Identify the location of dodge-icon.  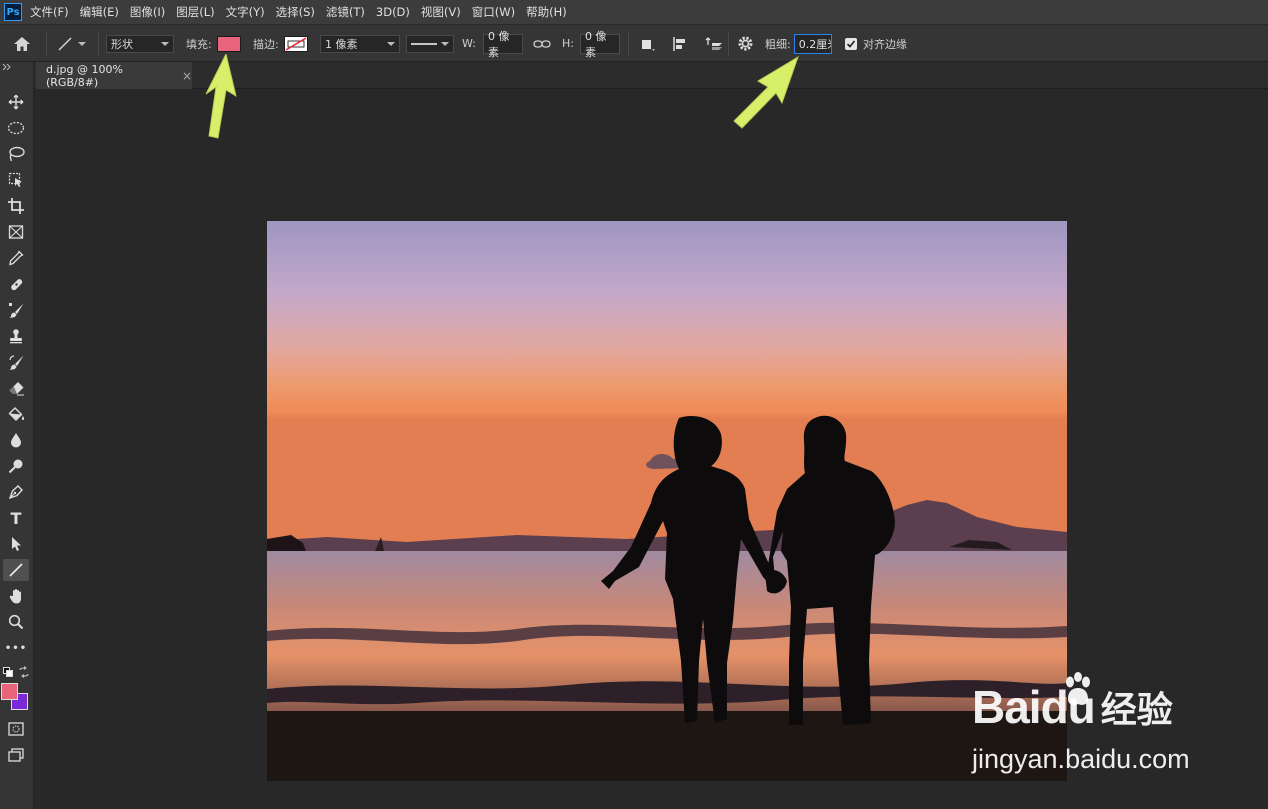
(15, 466).